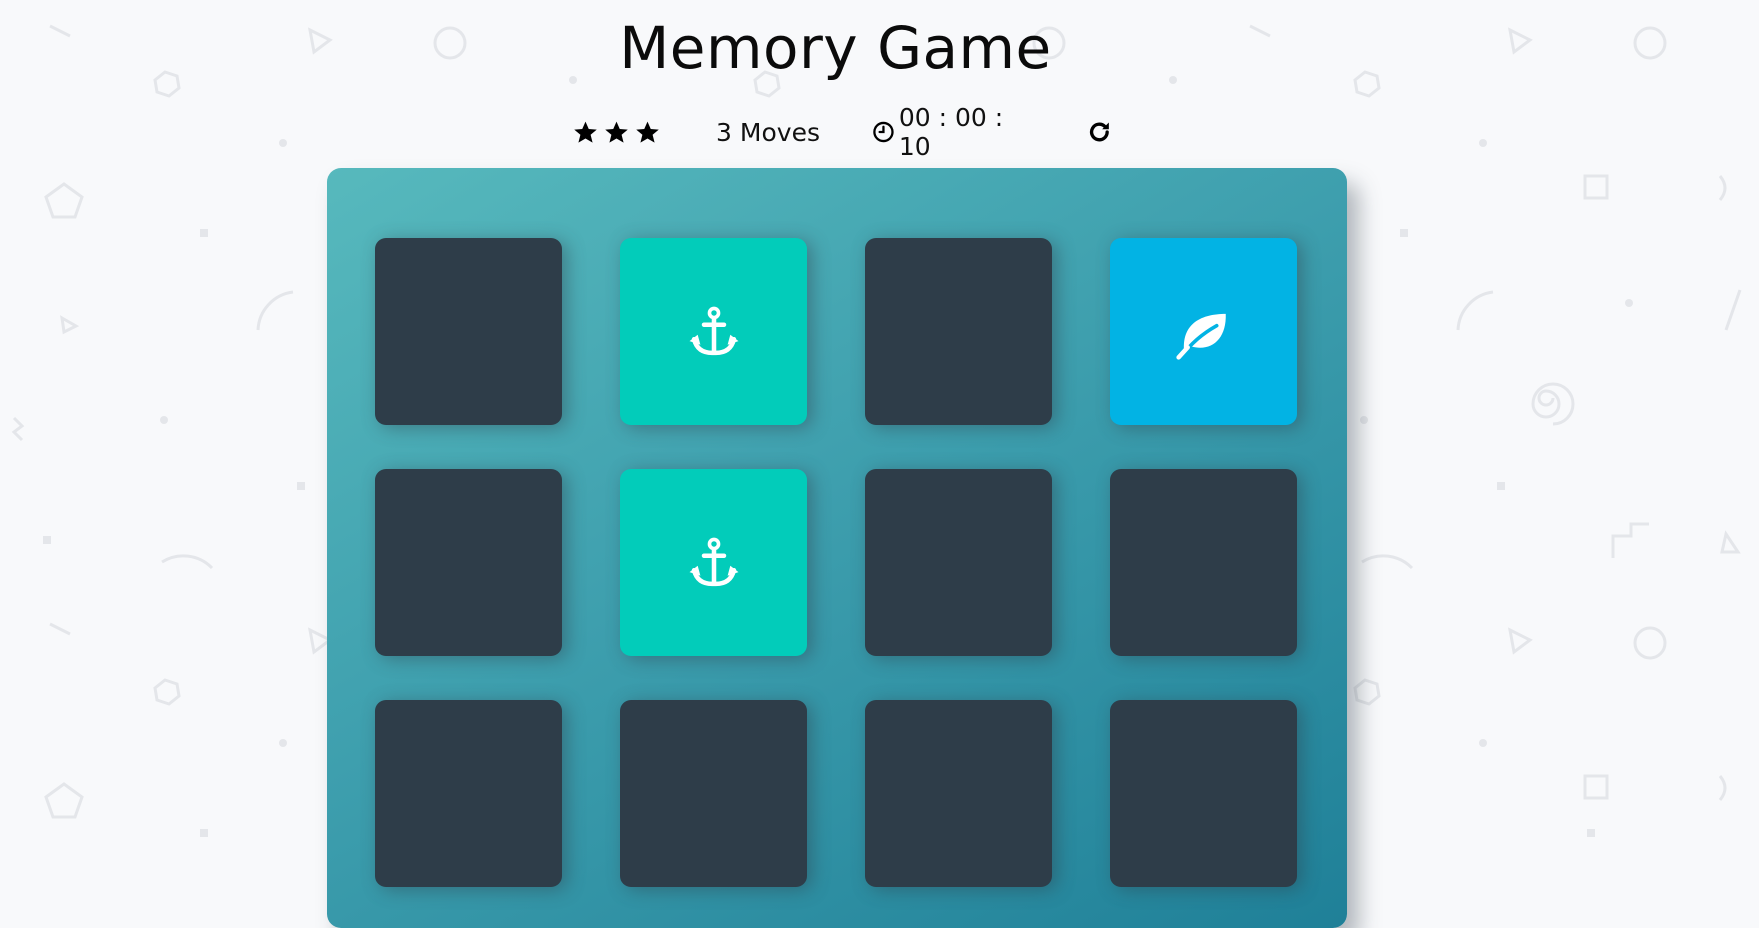 This screenshot has width=1759, height=928. Describe the element at coordinates (1200, 336) in the screenshot. I see `leaf-icon` at that location.